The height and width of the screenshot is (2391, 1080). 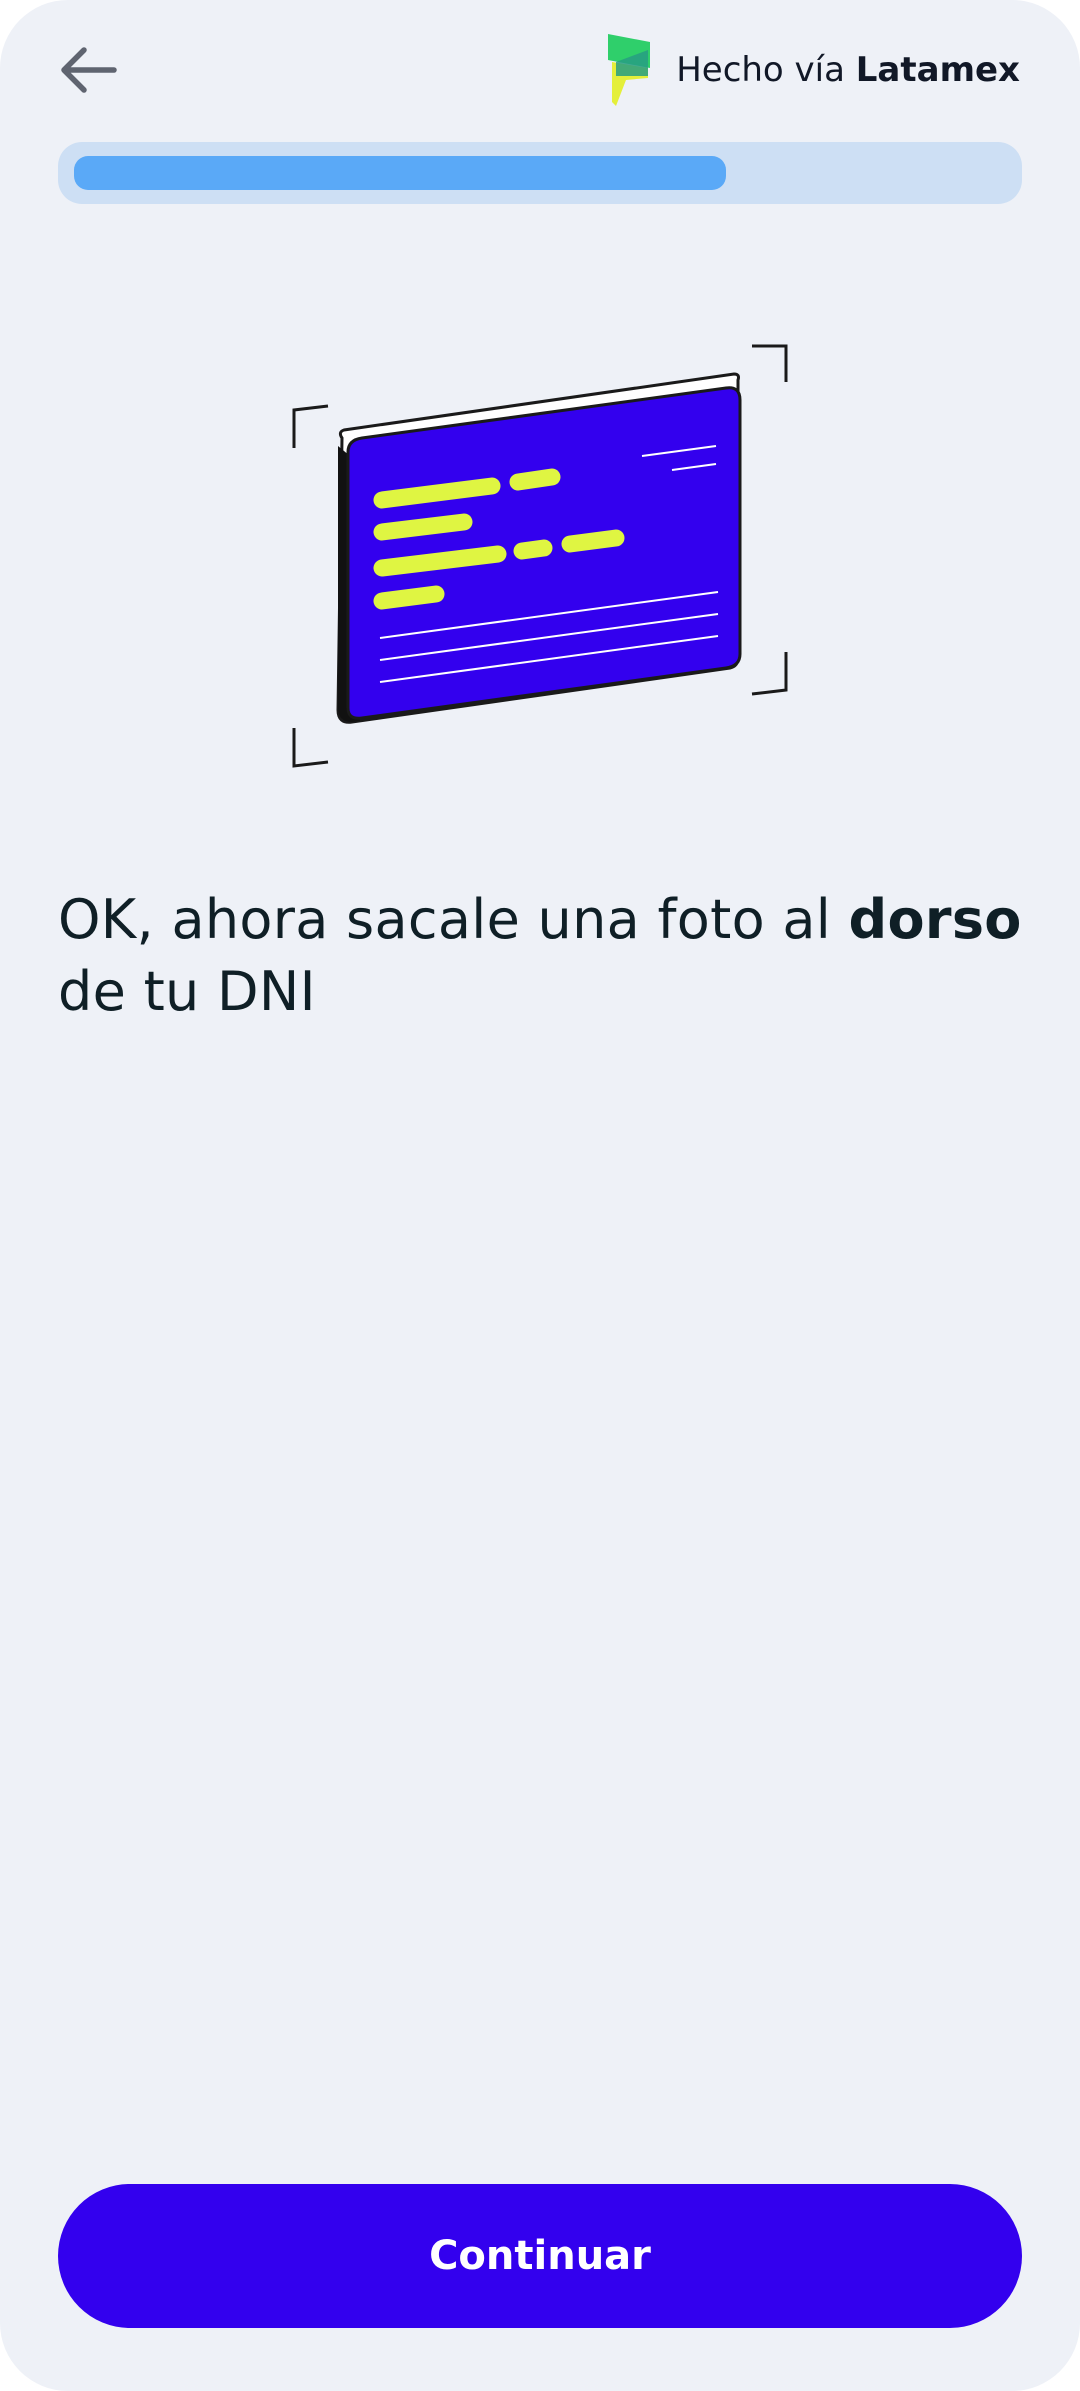 What do you see at coordinates (629, 70) in the screenshot?
I see `latamex-flag-logo` at bounding box center [629, 70].